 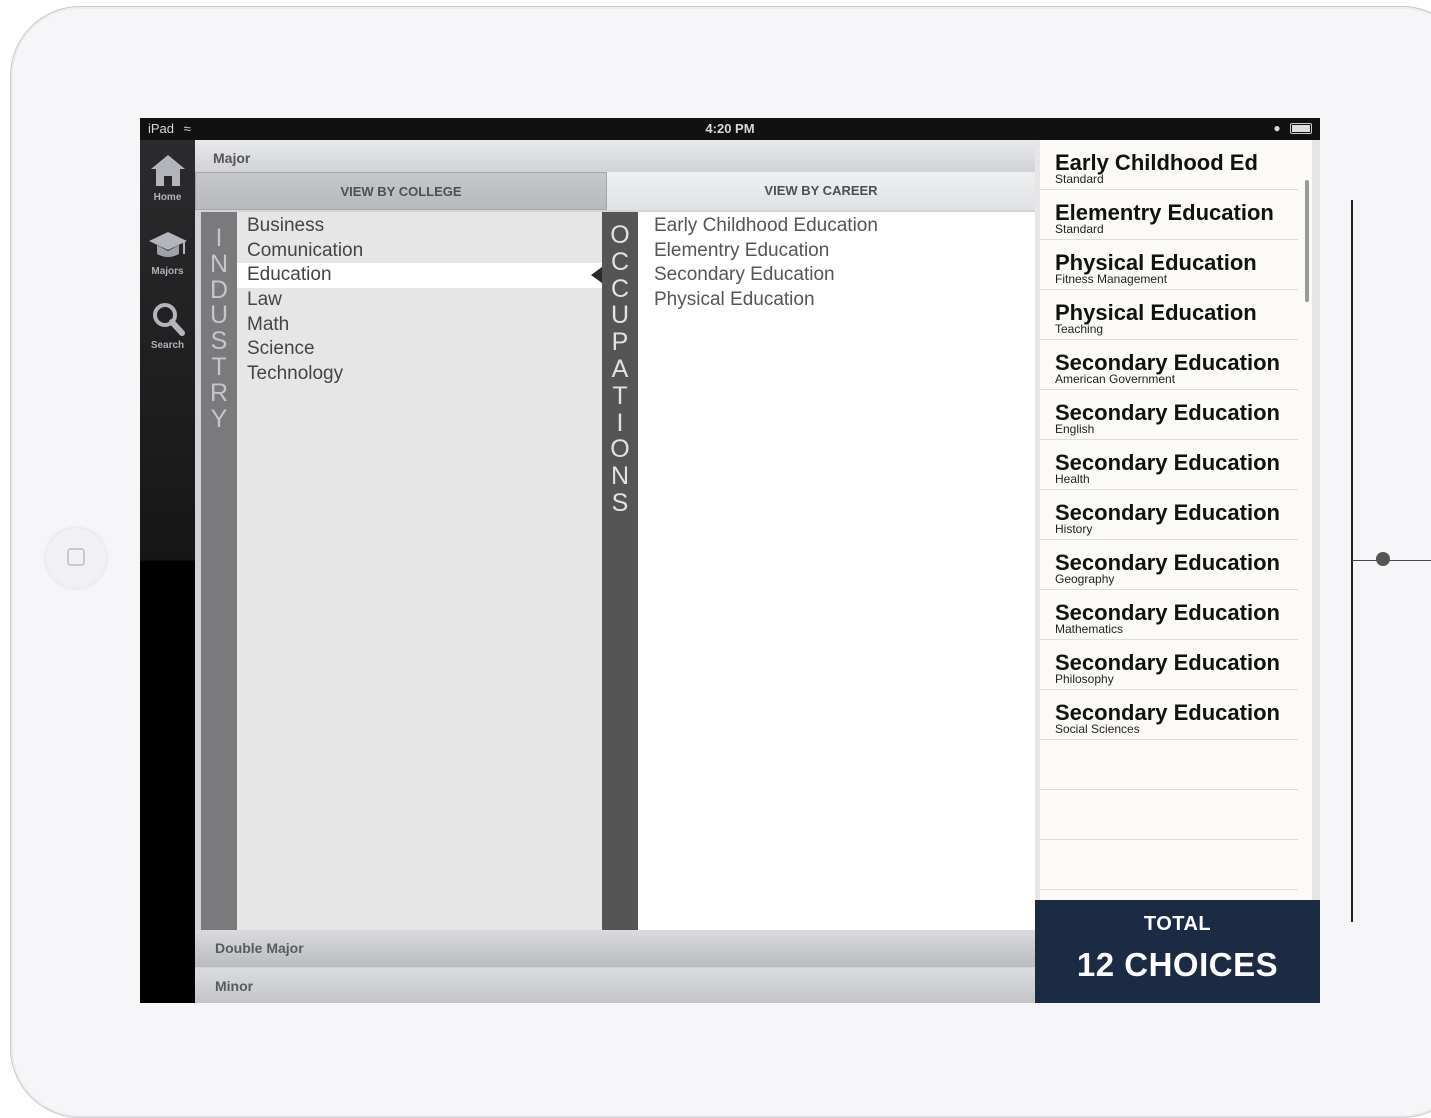 I want to click on choice-item: Secondary Education Social Sciences, so click(x=1169, y=715).